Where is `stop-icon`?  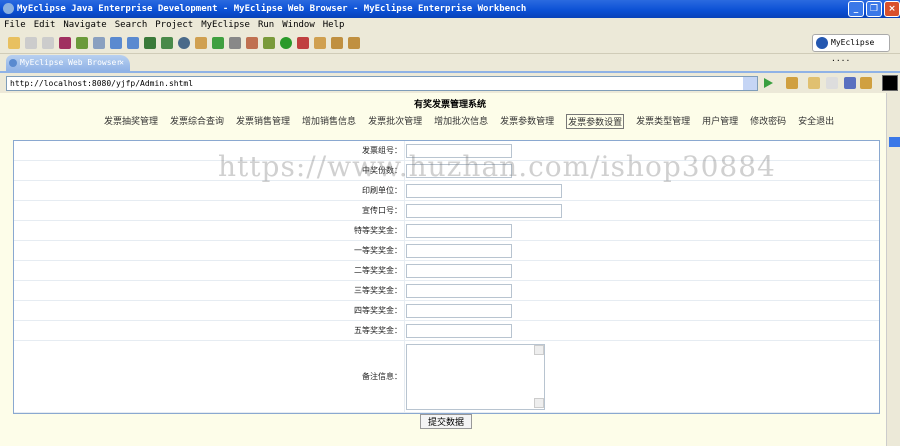 stop-icon is located at coordinates (850, 83).